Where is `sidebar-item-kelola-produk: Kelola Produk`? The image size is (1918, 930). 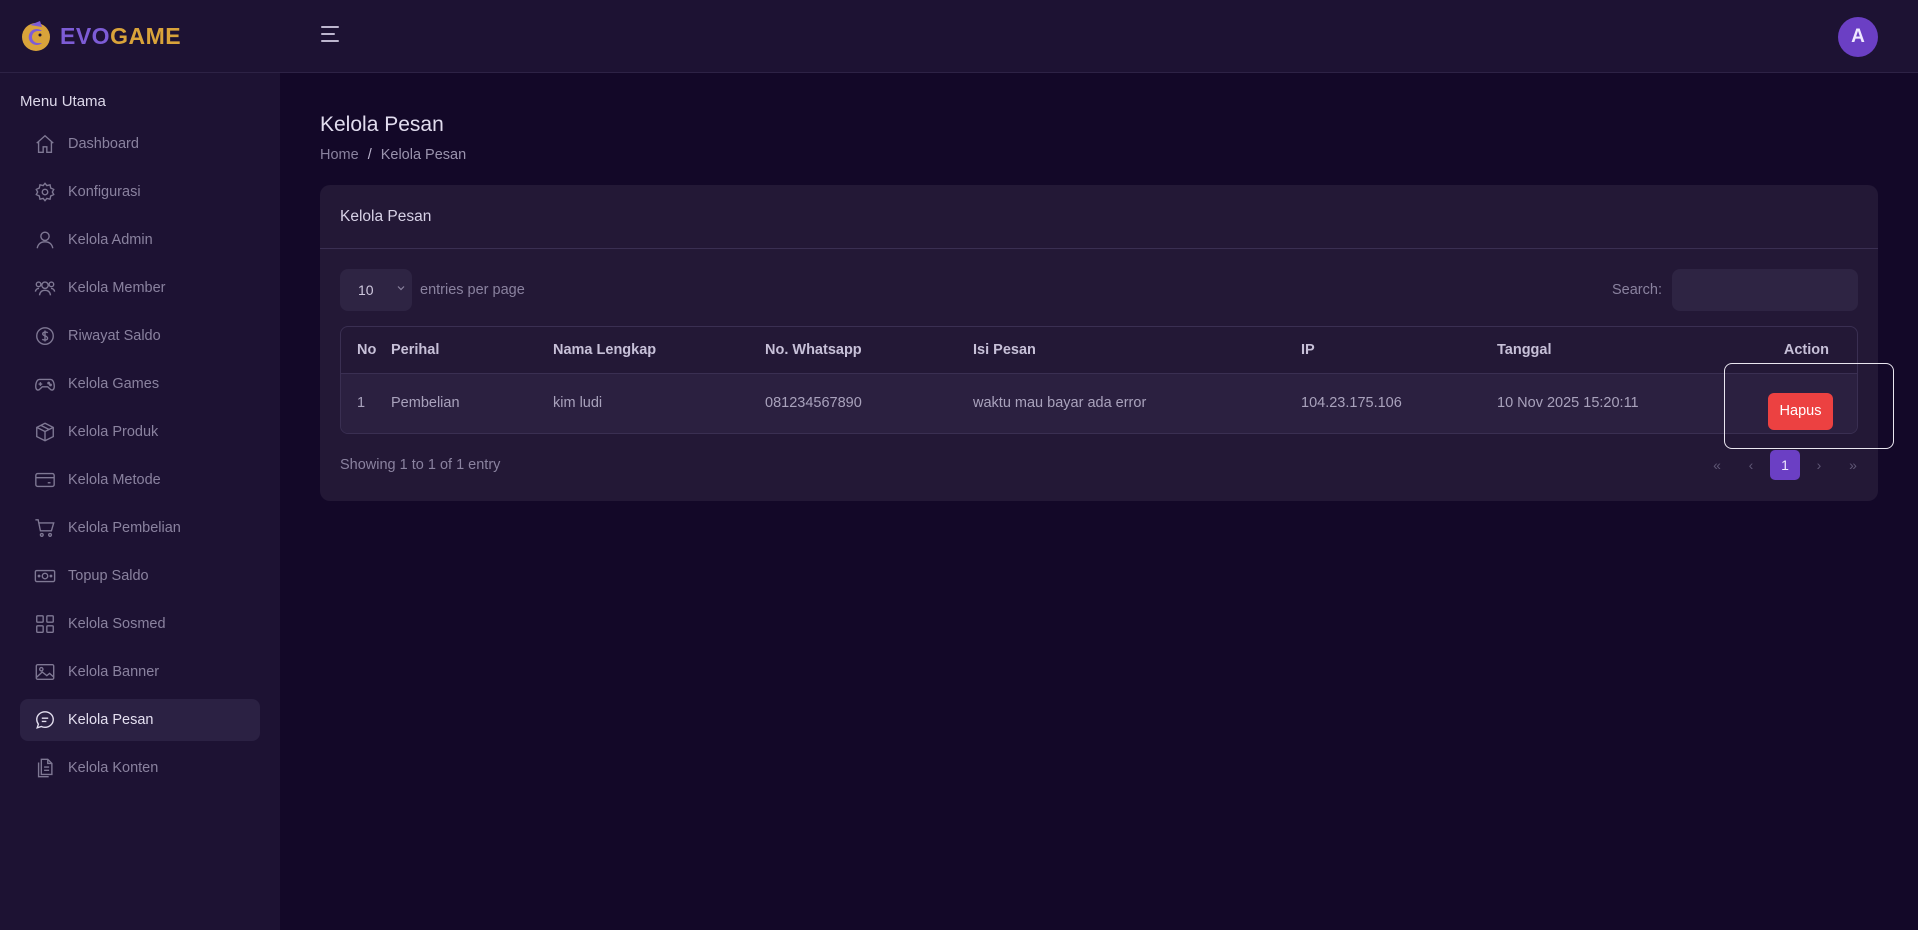
sidebar-item-kelola-produk: Kelola Produk is located at coordinates (140, 432).